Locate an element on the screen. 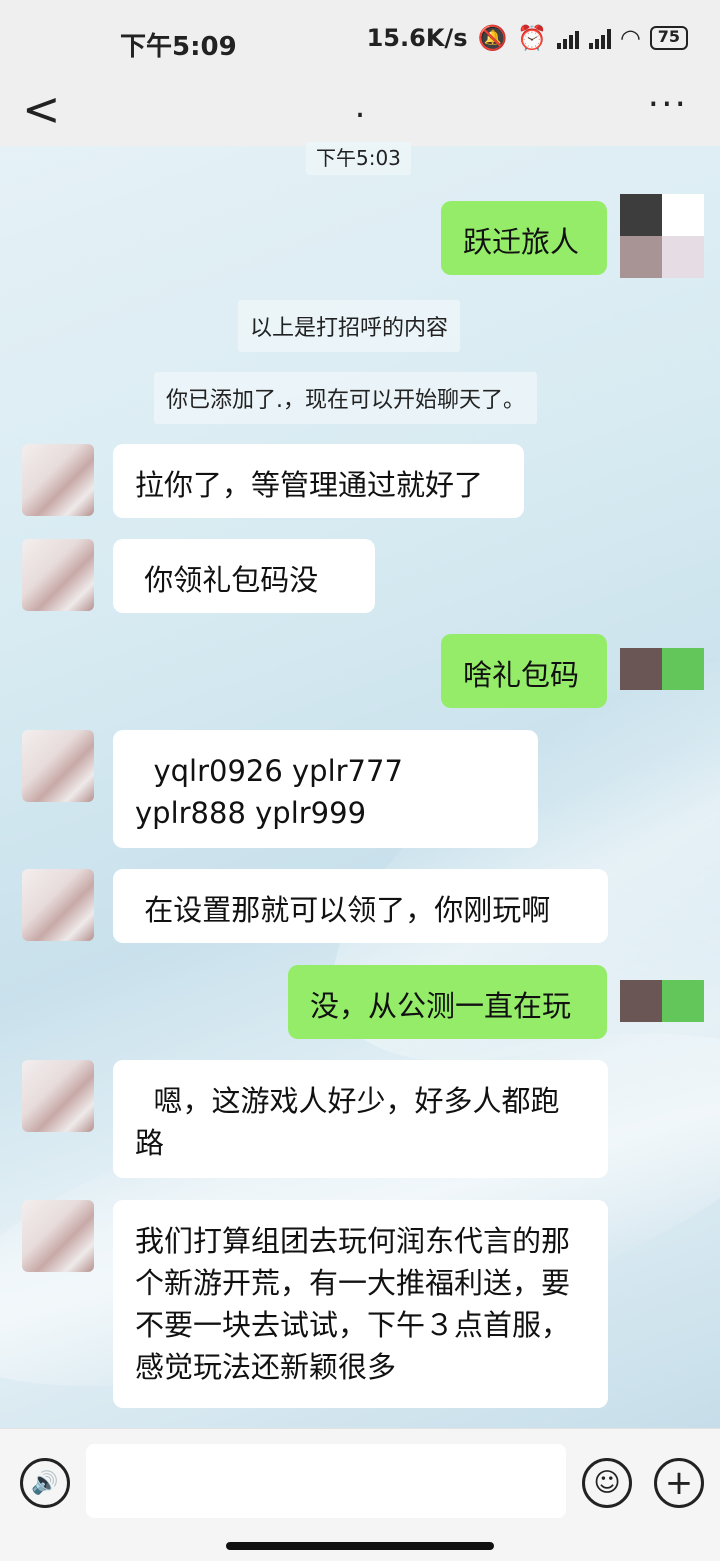 The width and height of the screenshot is (720, 1561). timestamp: 下午5:03 is located at coordinates (358, 158).